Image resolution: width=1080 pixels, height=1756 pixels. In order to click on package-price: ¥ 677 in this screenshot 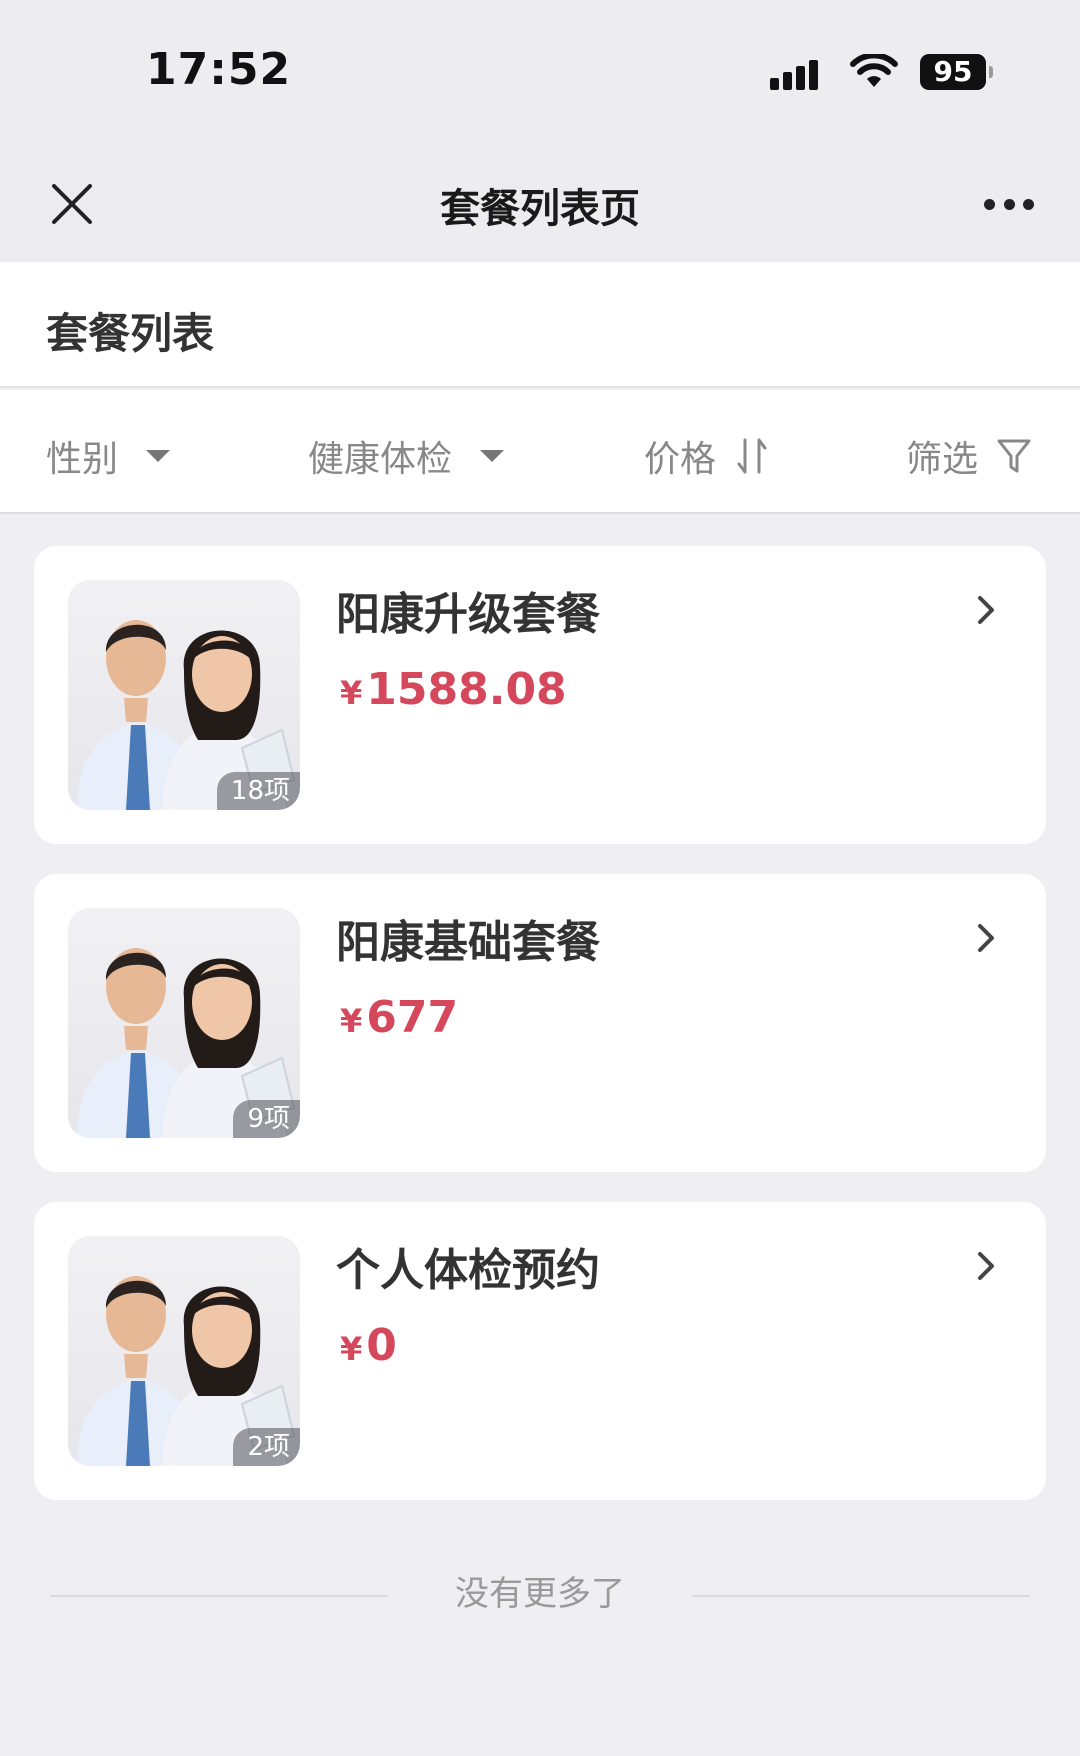, I will do `click(399, 1017)`.